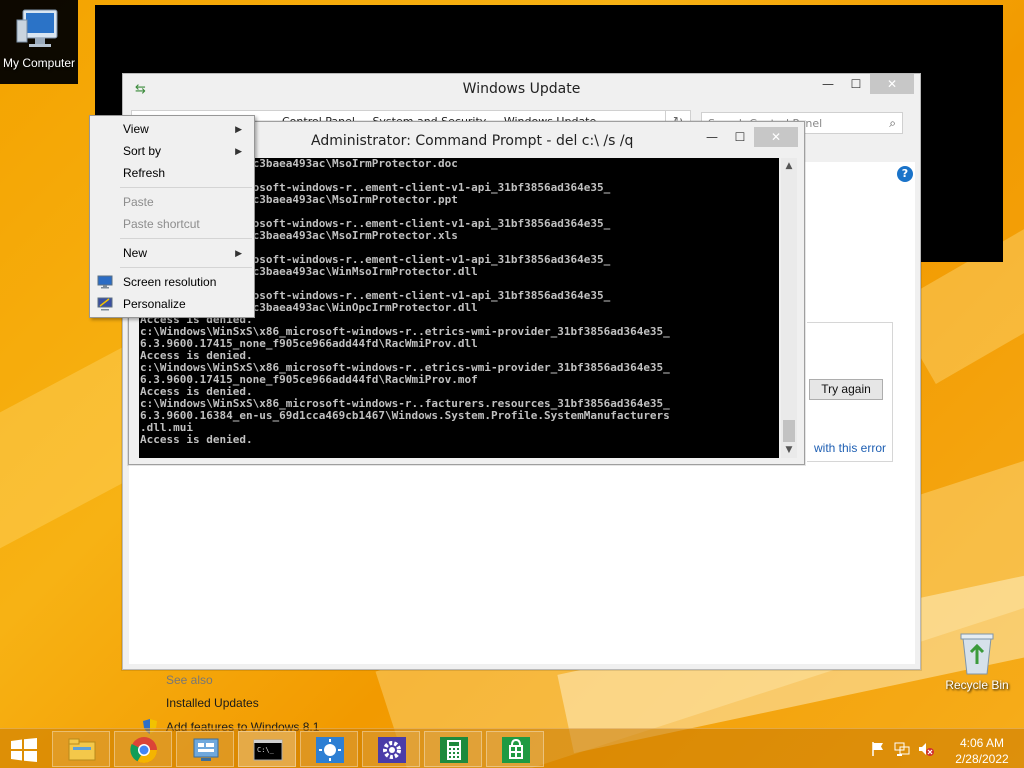  I want to click on desktop-icon-label: Recycle Bin, so click(977, 685).